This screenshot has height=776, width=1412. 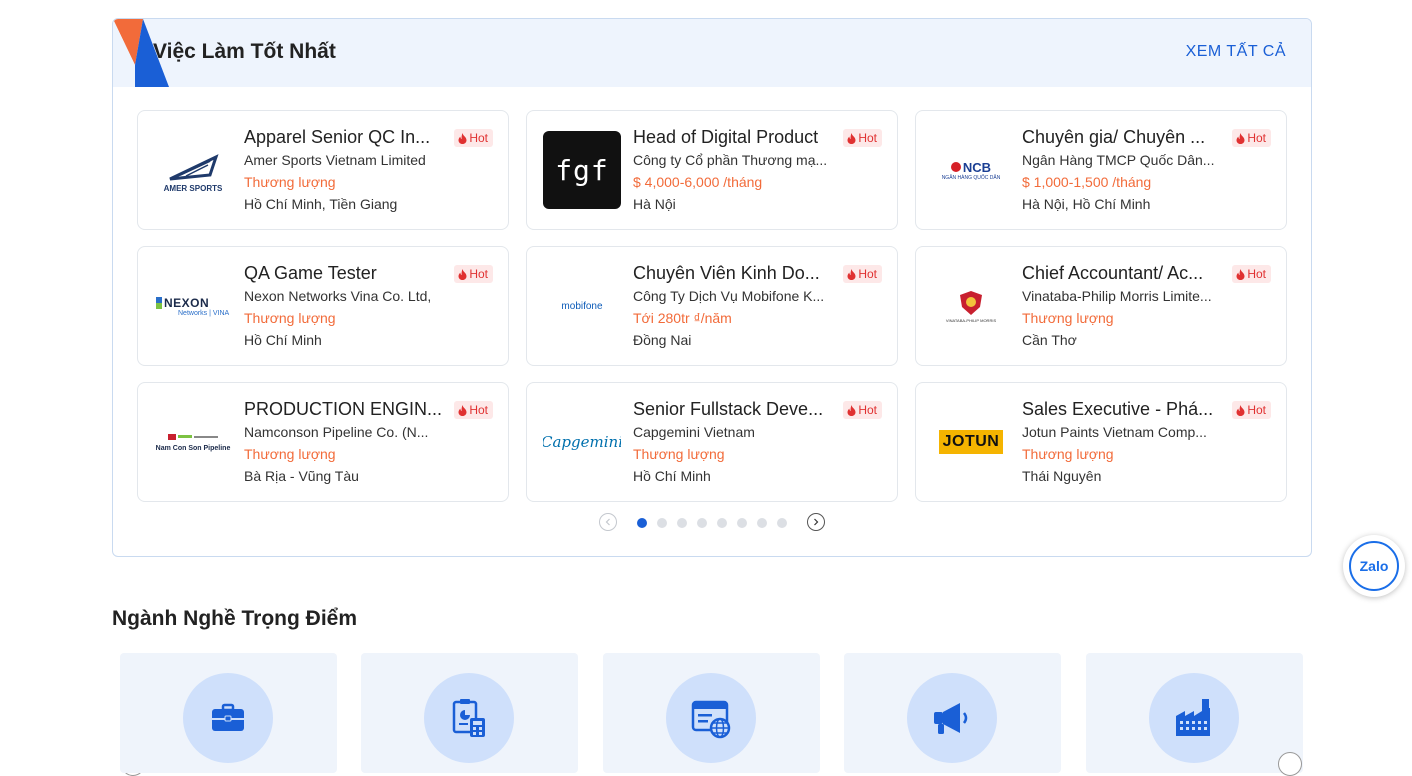 I want to click on chevron-right-icon, so click(x=816, y=522).